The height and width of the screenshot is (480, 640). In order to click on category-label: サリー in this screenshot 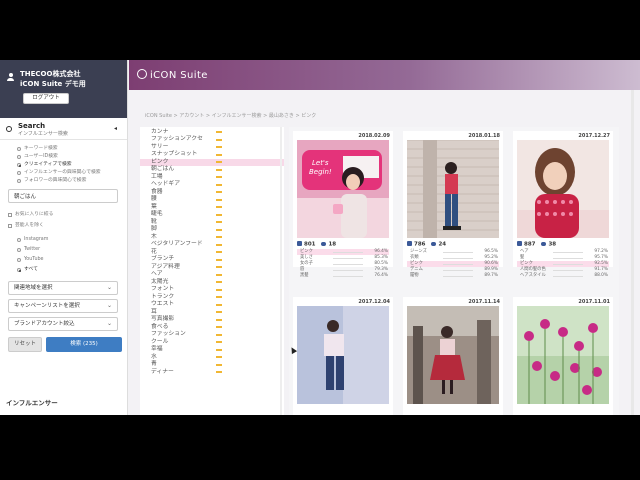, I will do `click(160, 146)`.